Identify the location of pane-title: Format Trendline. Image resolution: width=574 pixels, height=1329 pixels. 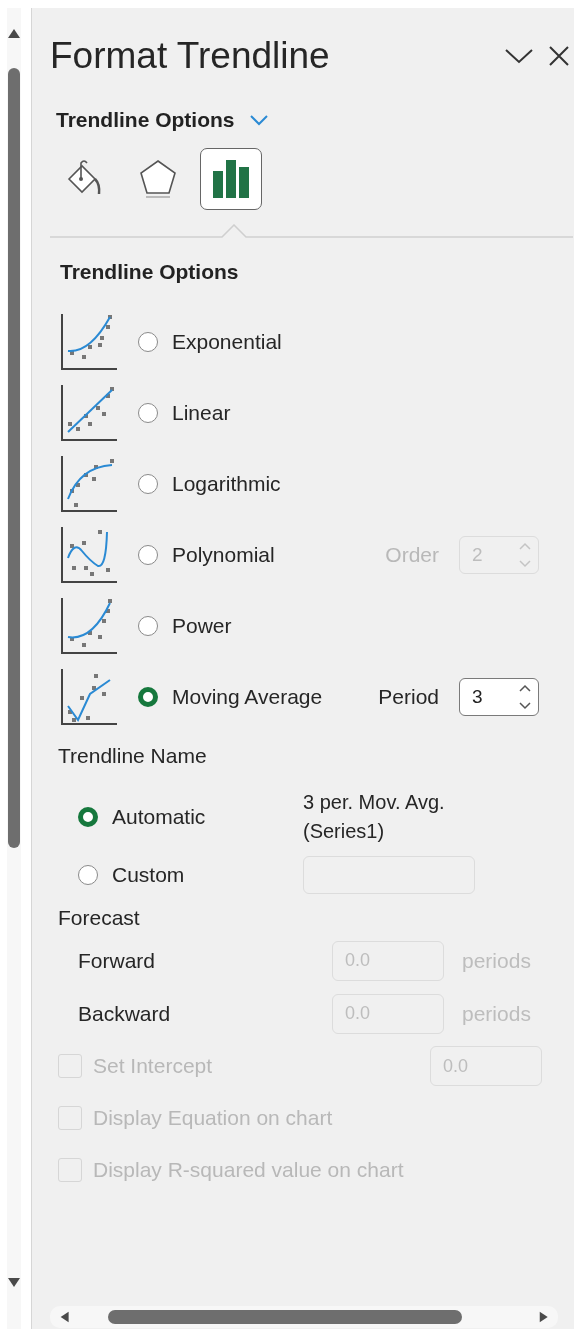
(190, 56).